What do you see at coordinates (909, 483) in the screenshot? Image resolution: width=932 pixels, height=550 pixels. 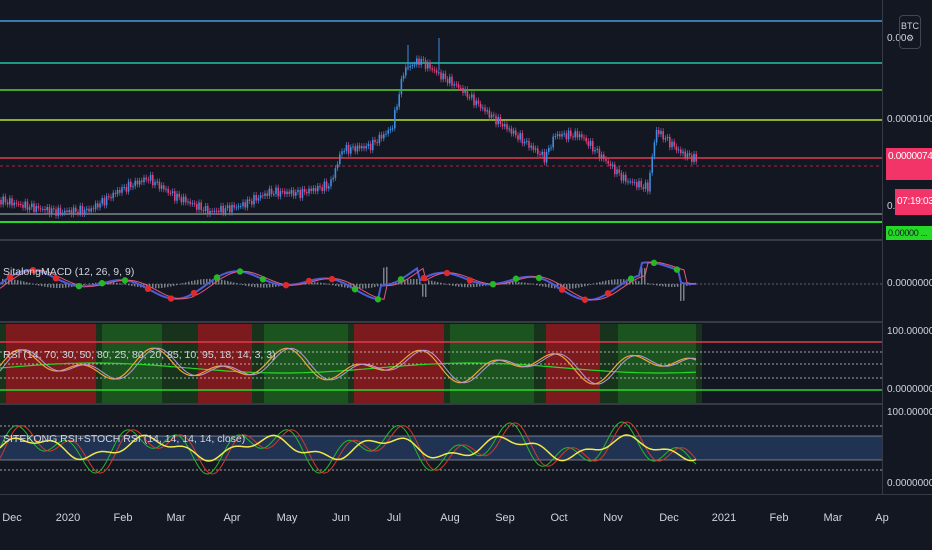 I see `stoch-scale-bottom: 0.00000000` at bounding box center [909, 483].